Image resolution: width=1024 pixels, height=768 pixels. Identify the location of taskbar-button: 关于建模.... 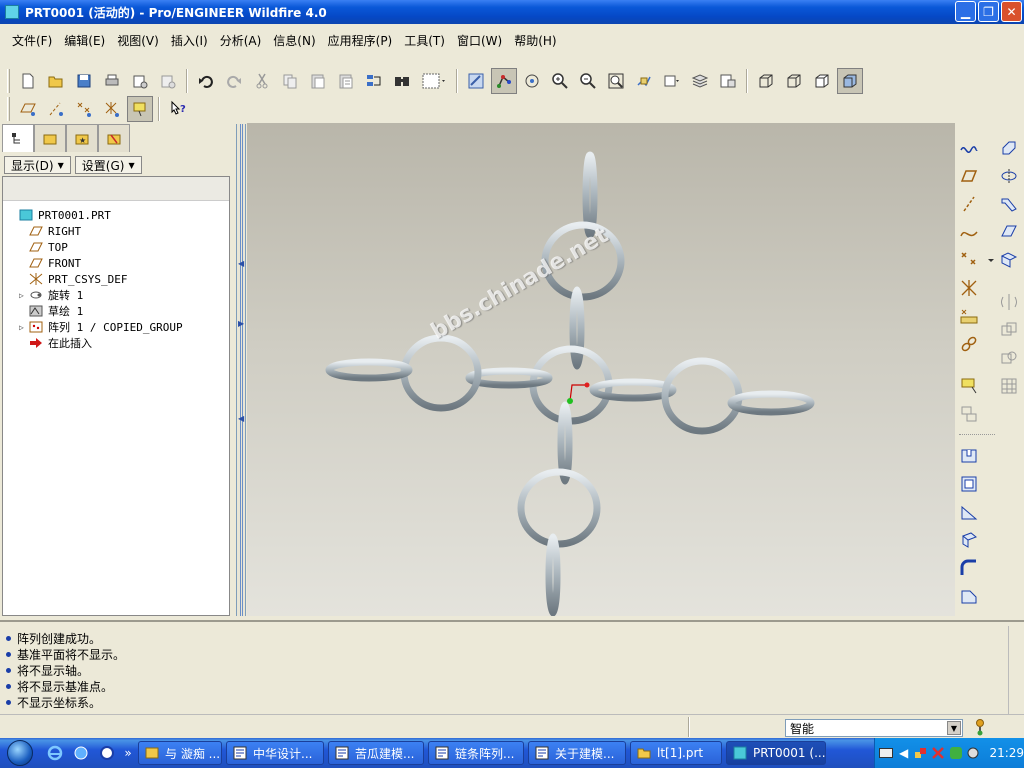
(577, 753).